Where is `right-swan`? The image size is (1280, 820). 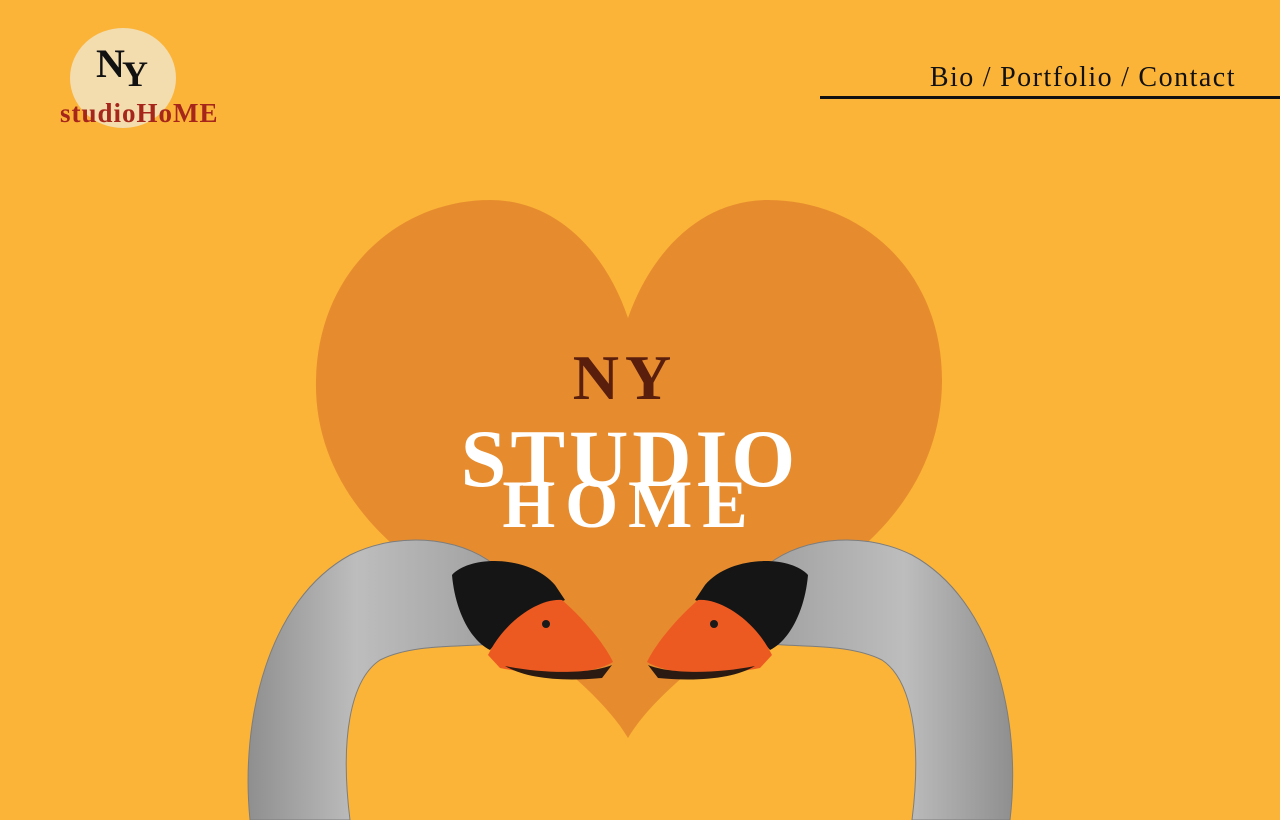 right-swan is located at coordinates (830, 679).